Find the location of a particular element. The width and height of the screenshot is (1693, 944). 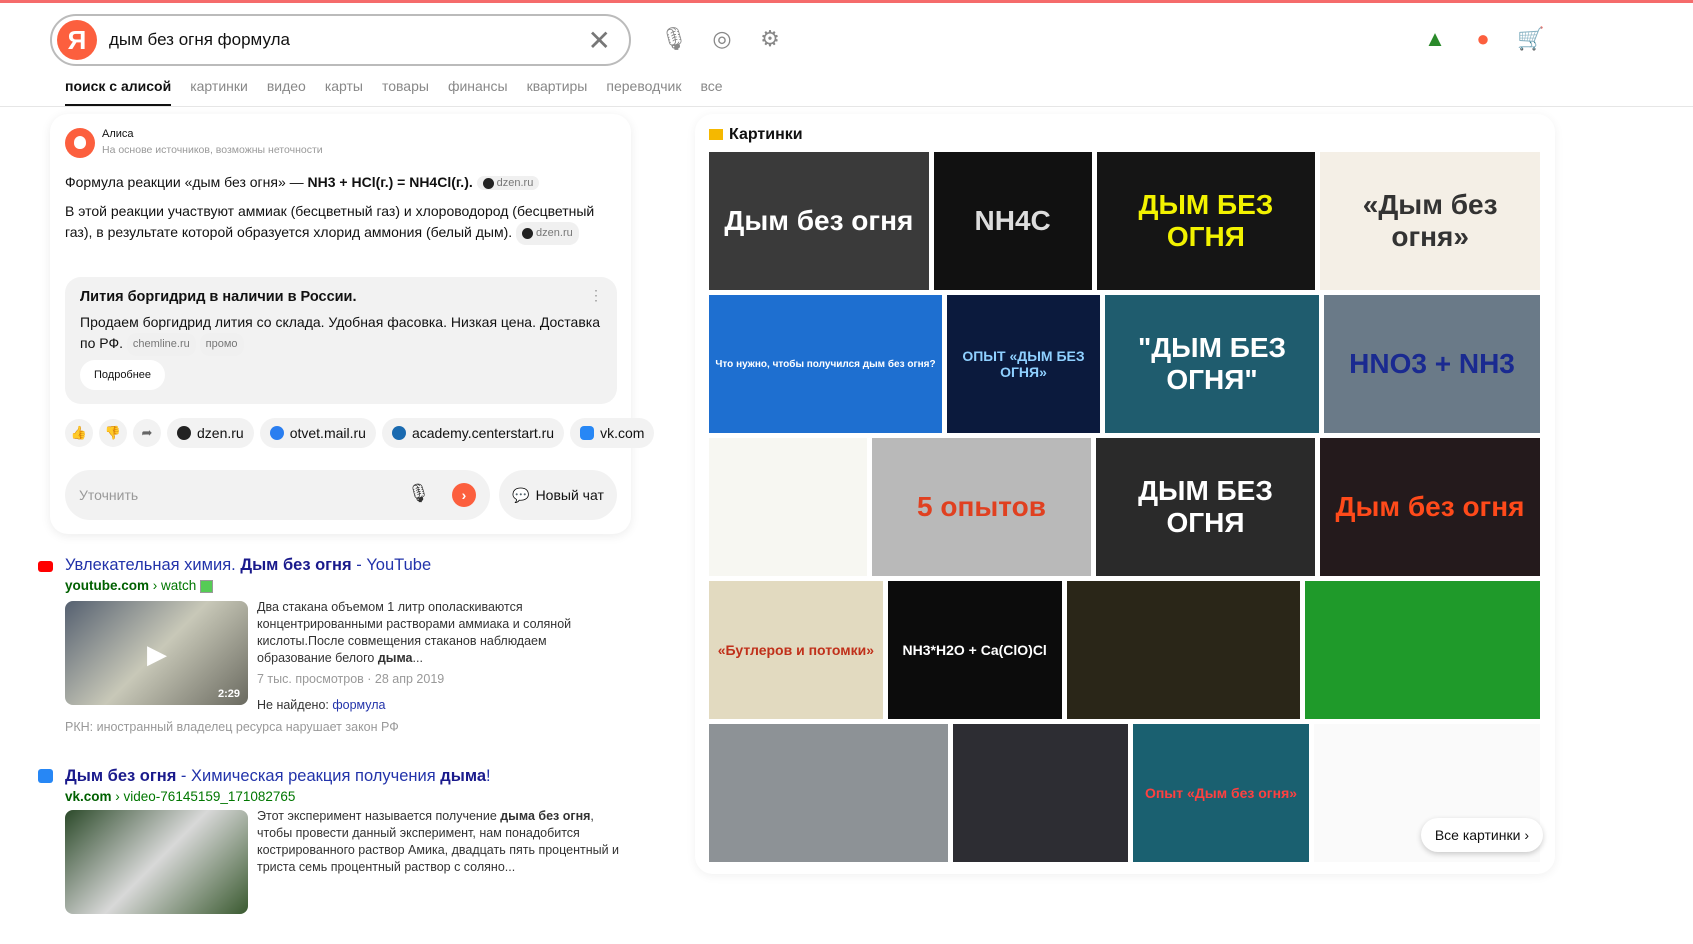

tab-finance: финансы is located at coordinates (478, 92).